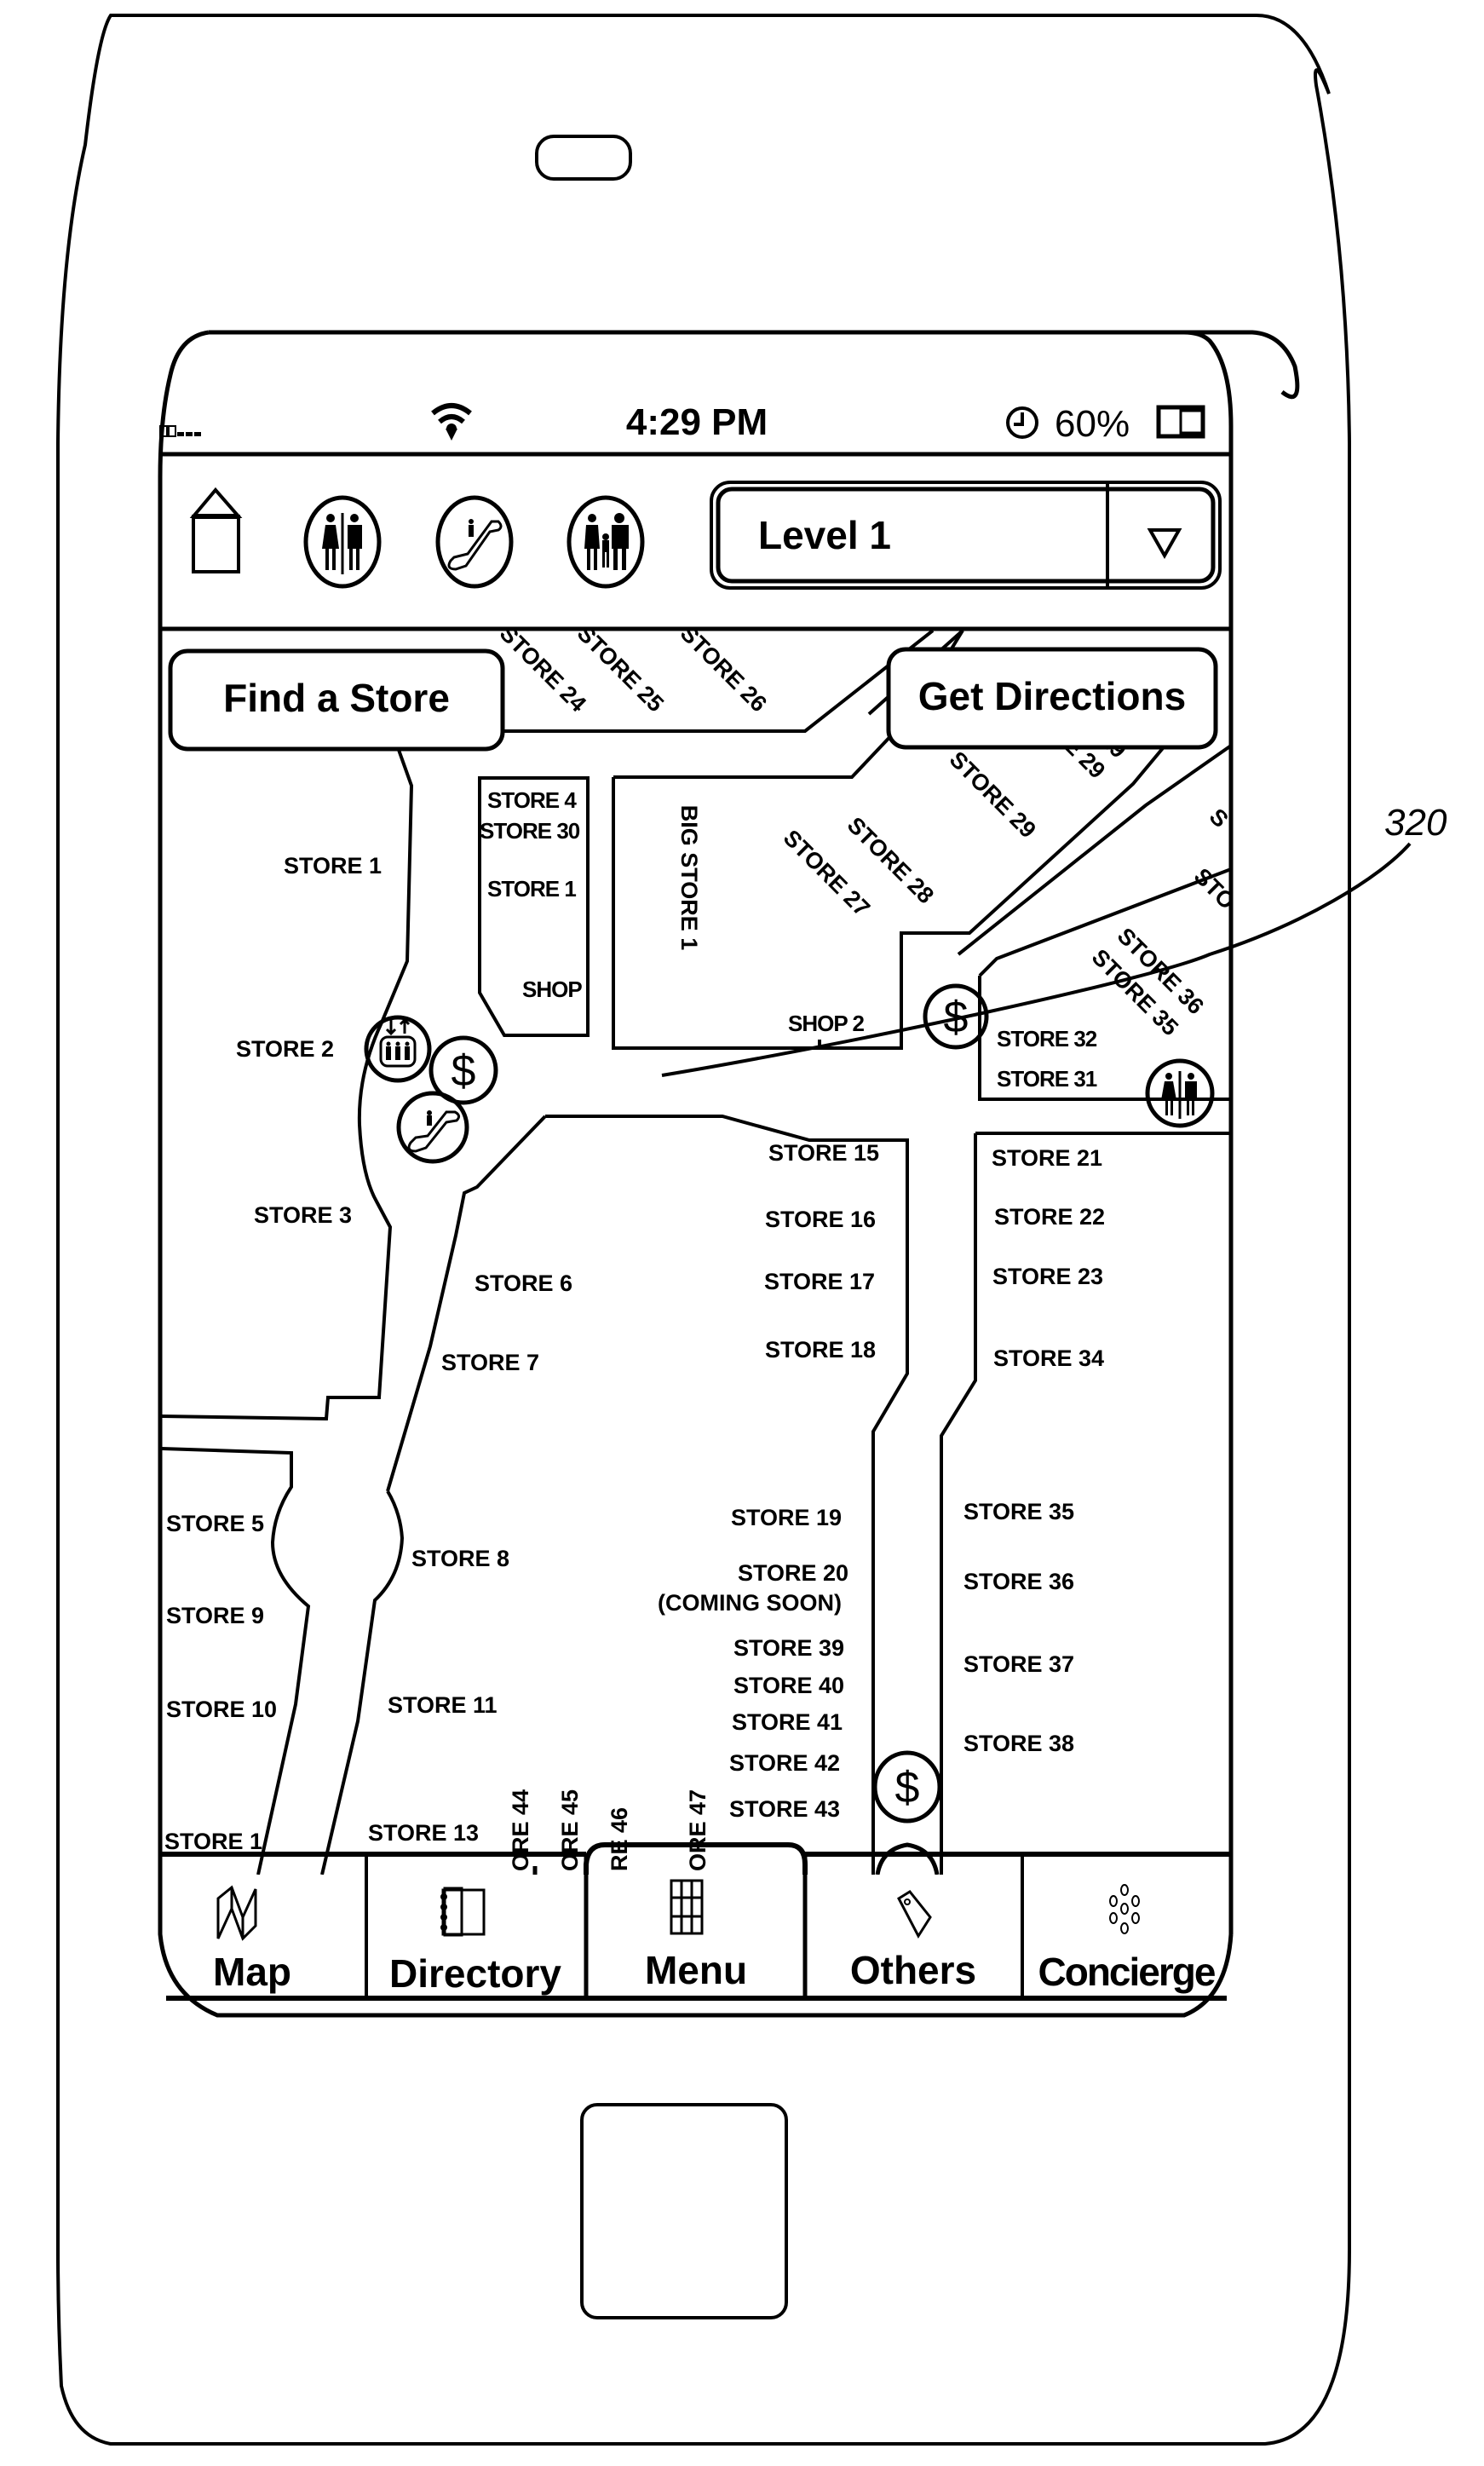 The height and width of the screenshot is (2466, 1484). What do you see at coordinates (180, 431) in the screenshot?
I see `signal-bars-icon` at bounding box center [180, 431].